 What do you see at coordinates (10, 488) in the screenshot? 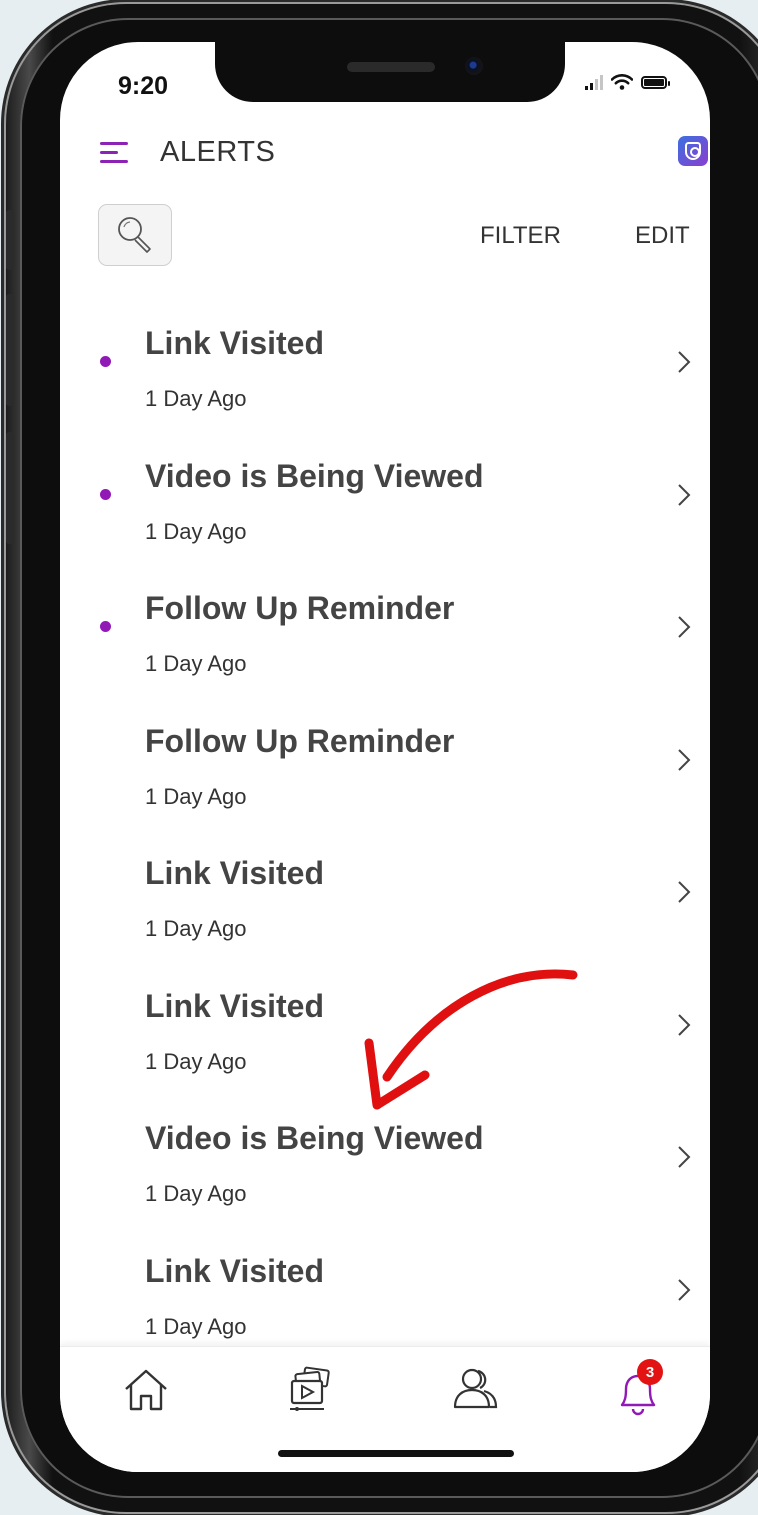
I see `volume-down-button` at bounding box center [10, 488].